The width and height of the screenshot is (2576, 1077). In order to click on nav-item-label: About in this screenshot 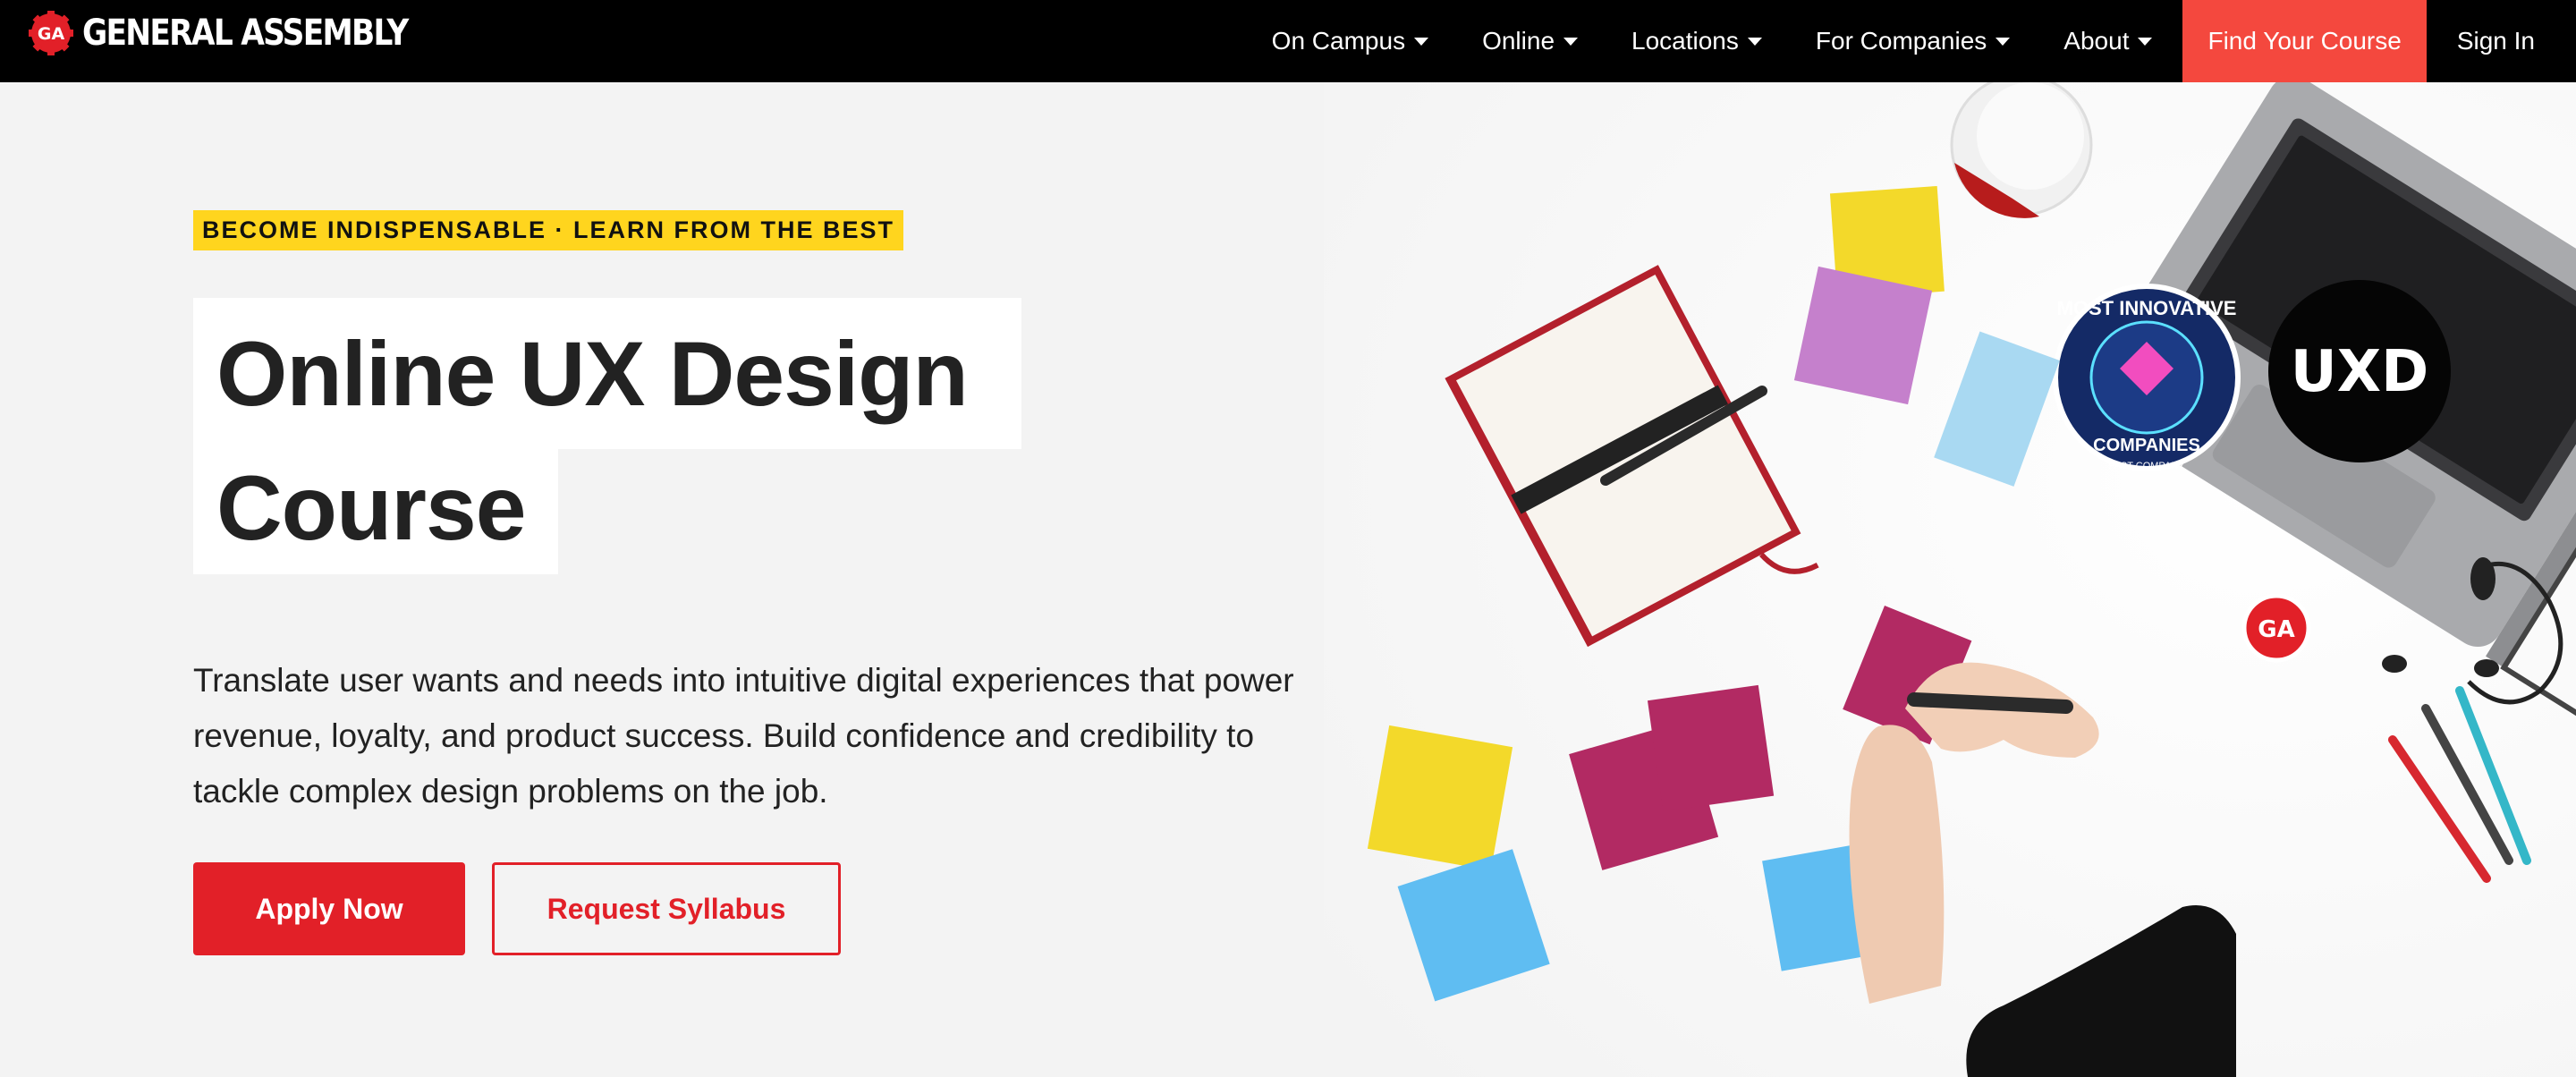, I will do `click(2096, 41)`.